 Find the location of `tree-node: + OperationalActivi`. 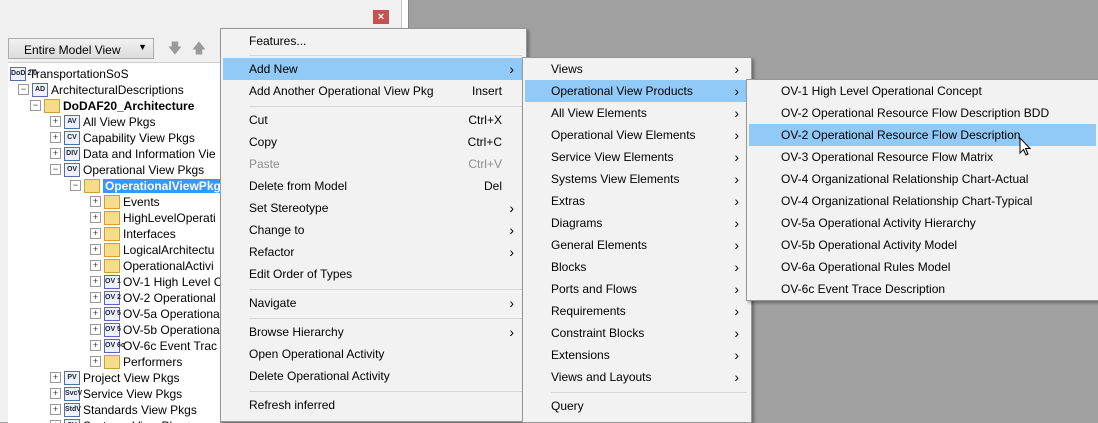

tree-node: + OperationalActivi is located at coordinates (152, 265).